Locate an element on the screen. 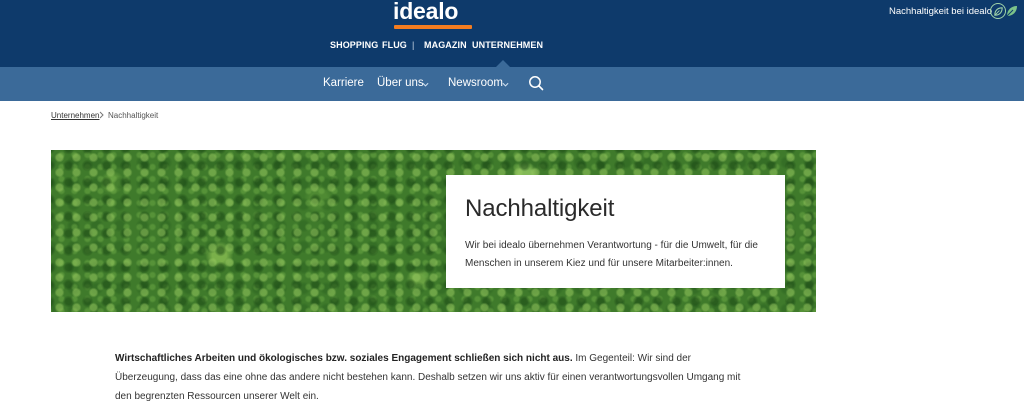 Image resolution: width=1024 pixels, height=414 pixels. leaf-icon-secondary is located at coordinates (1012, 13).